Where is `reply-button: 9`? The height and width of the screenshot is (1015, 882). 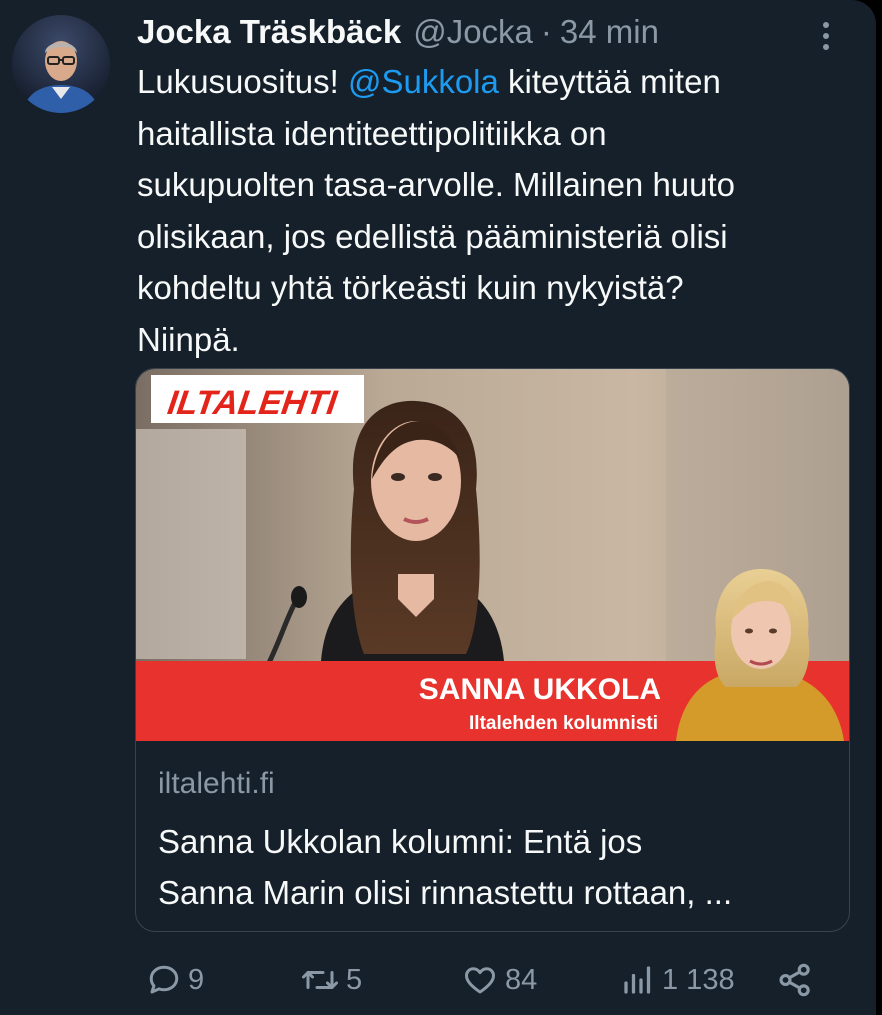
reply-button: 9 is located at coordinates (175, 980).